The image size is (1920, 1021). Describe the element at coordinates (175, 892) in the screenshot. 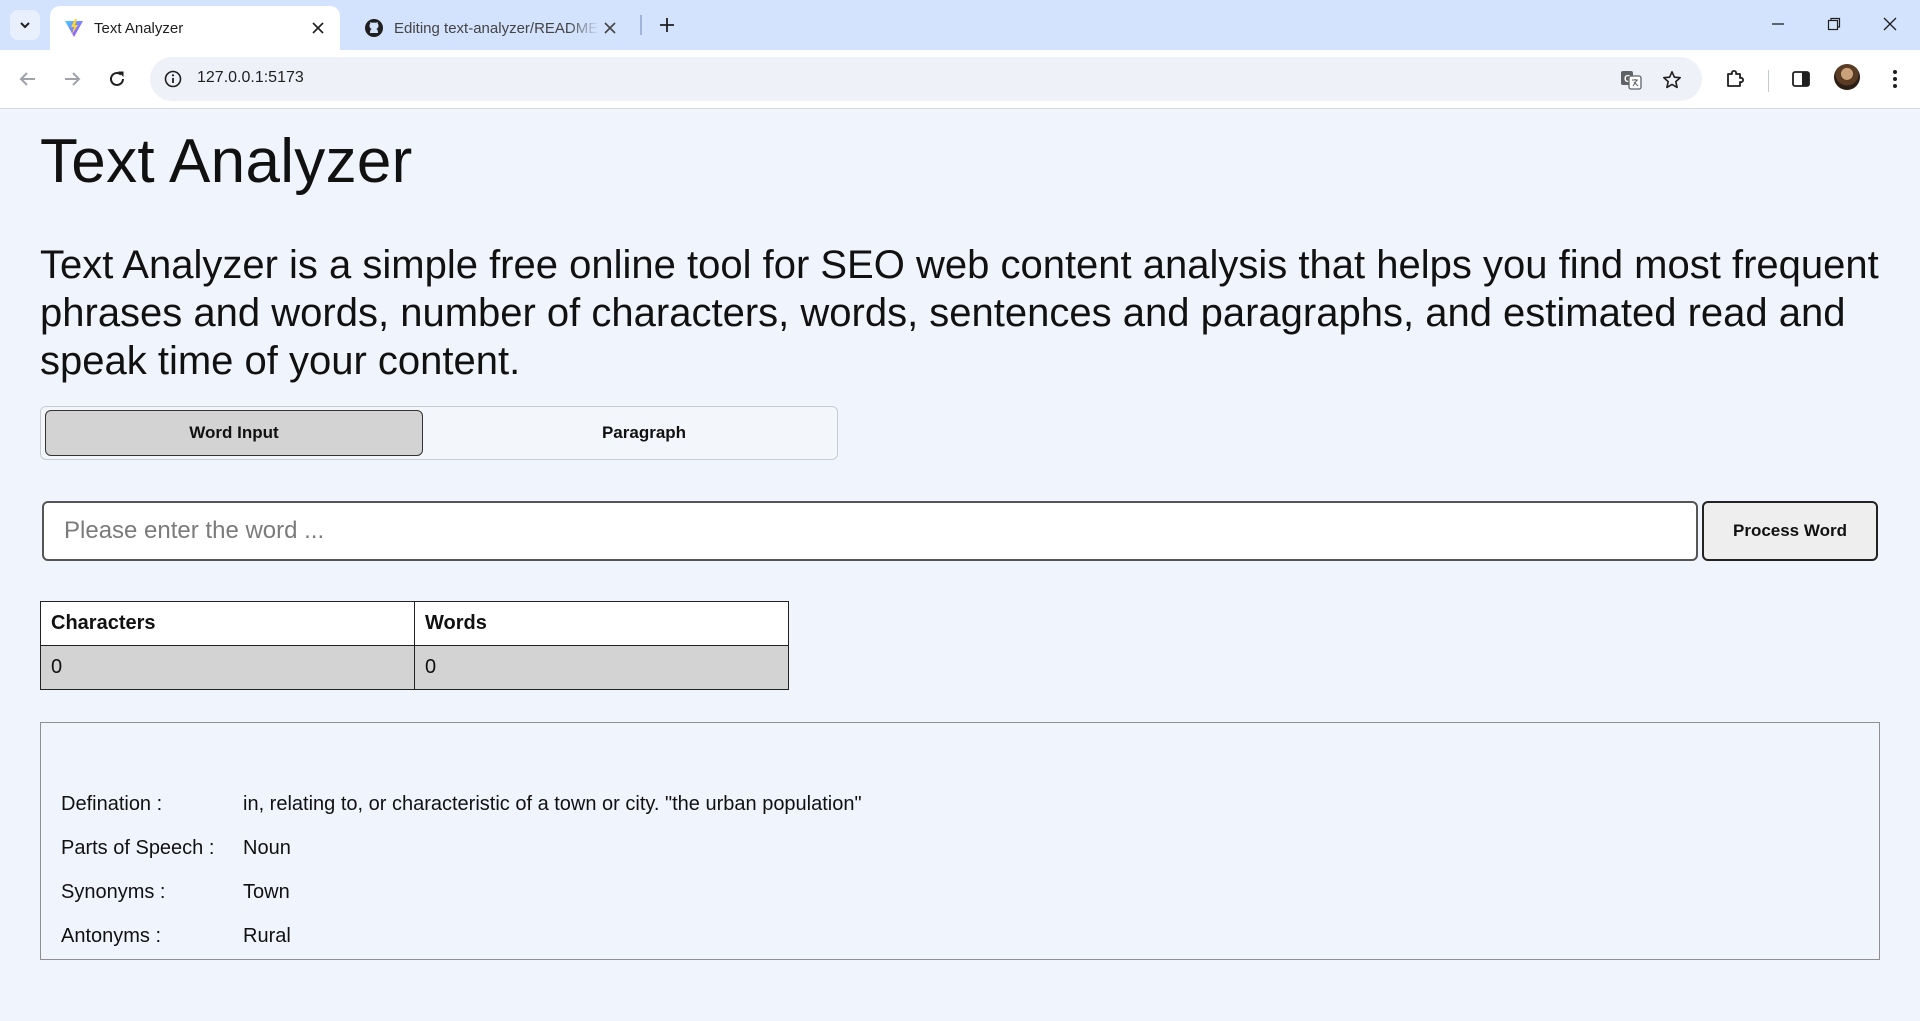

I see `synonyms-row: Synonyms : Town` at that location.